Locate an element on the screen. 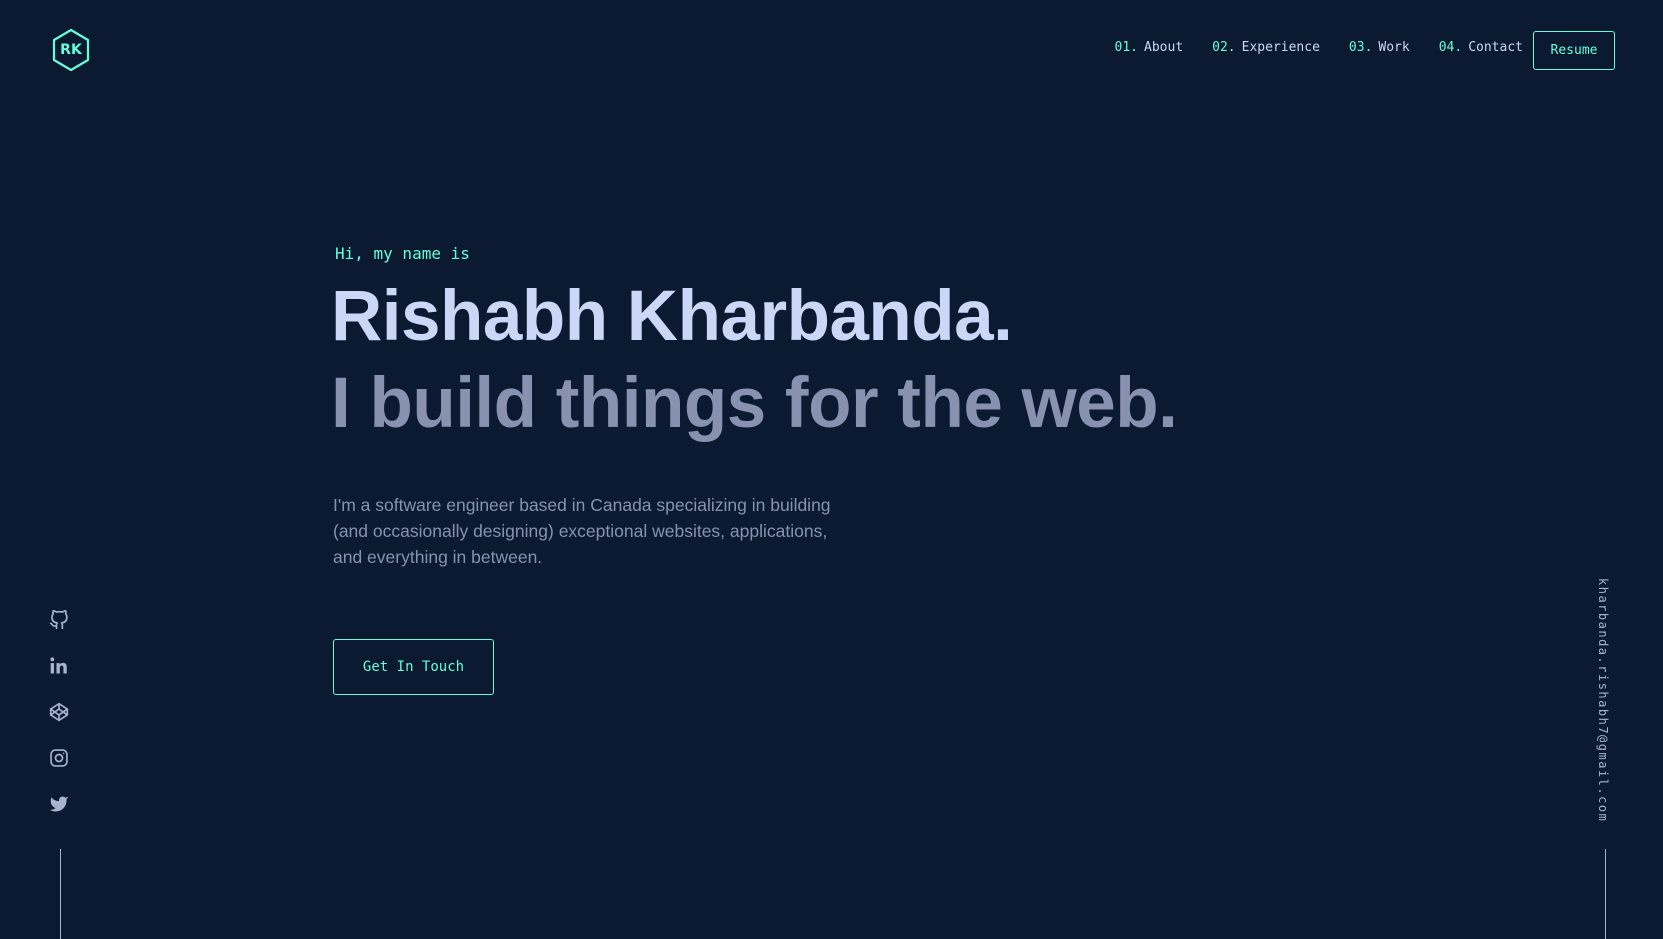 The image size is (1663, 939). social-sidebar is located at coordinates (59, 712).